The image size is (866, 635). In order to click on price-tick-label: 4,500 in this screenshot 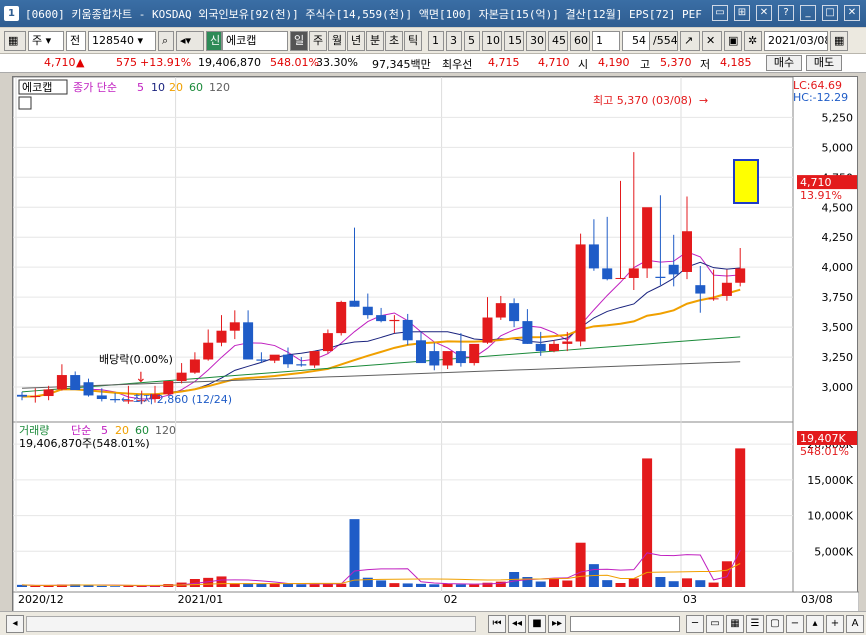, I will do `click(838, 207)`.